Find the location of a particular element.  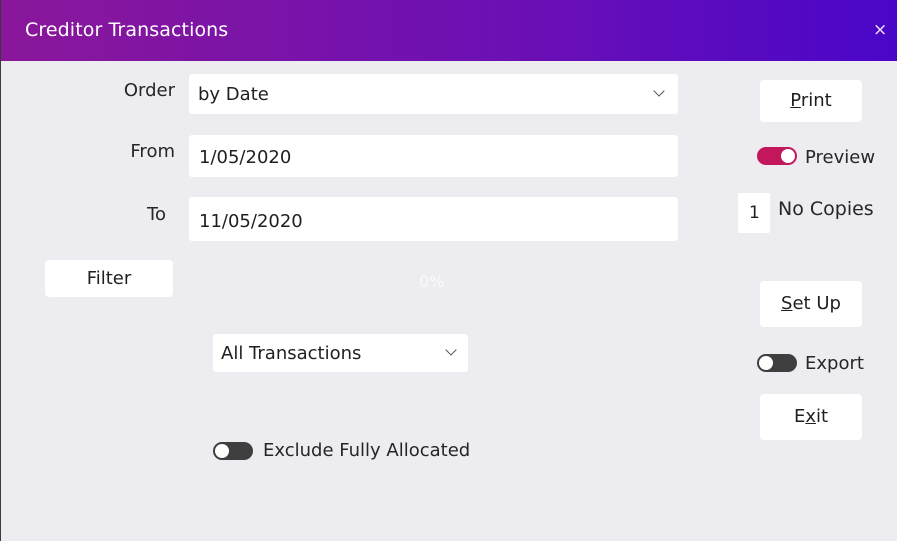

title-bar: Creditor Transactions × is located at coordinates (449, 30).